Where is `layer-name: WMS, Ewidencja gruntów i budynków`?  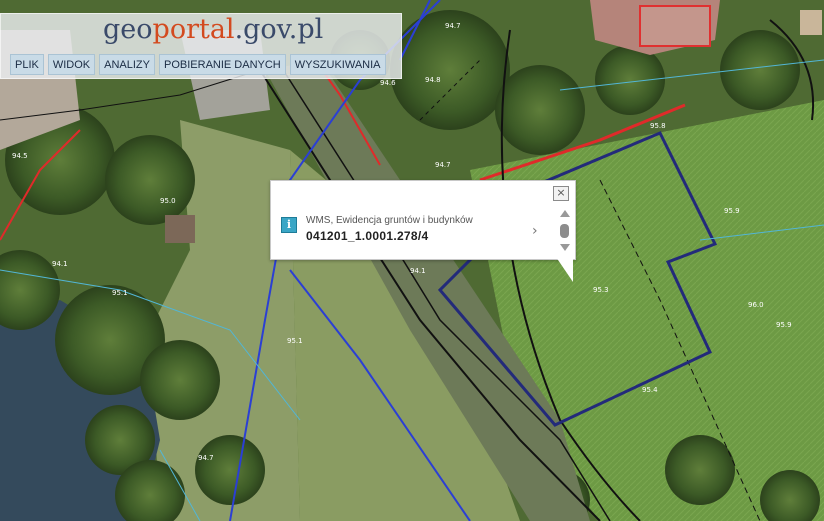
layer-name: WMS, Ewidencja gruntów i budynków is located at coordinates (389, 220).